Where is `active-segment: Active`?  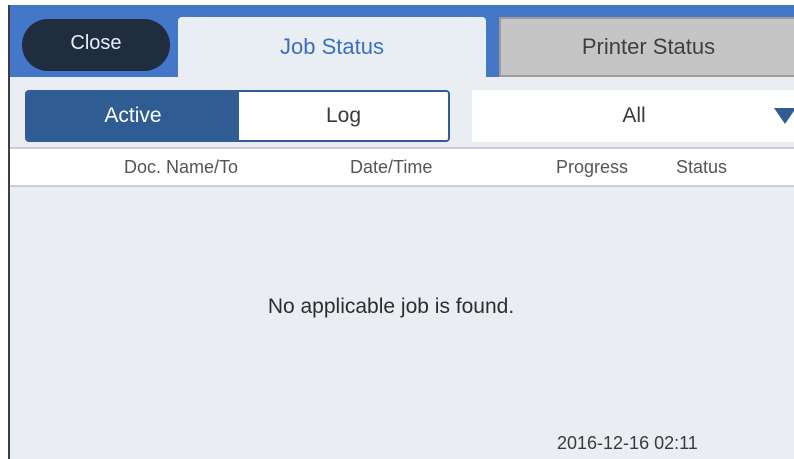 active-segment: Active is located at coordinates (133, 116).